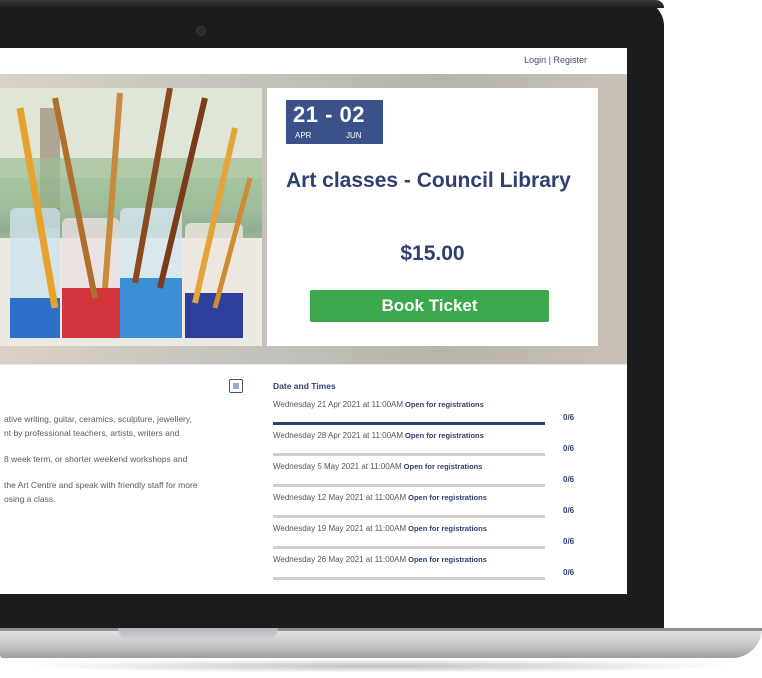 The width and height of the screenshot is (762, 678). I want to click on webcam, so click(201, 31).